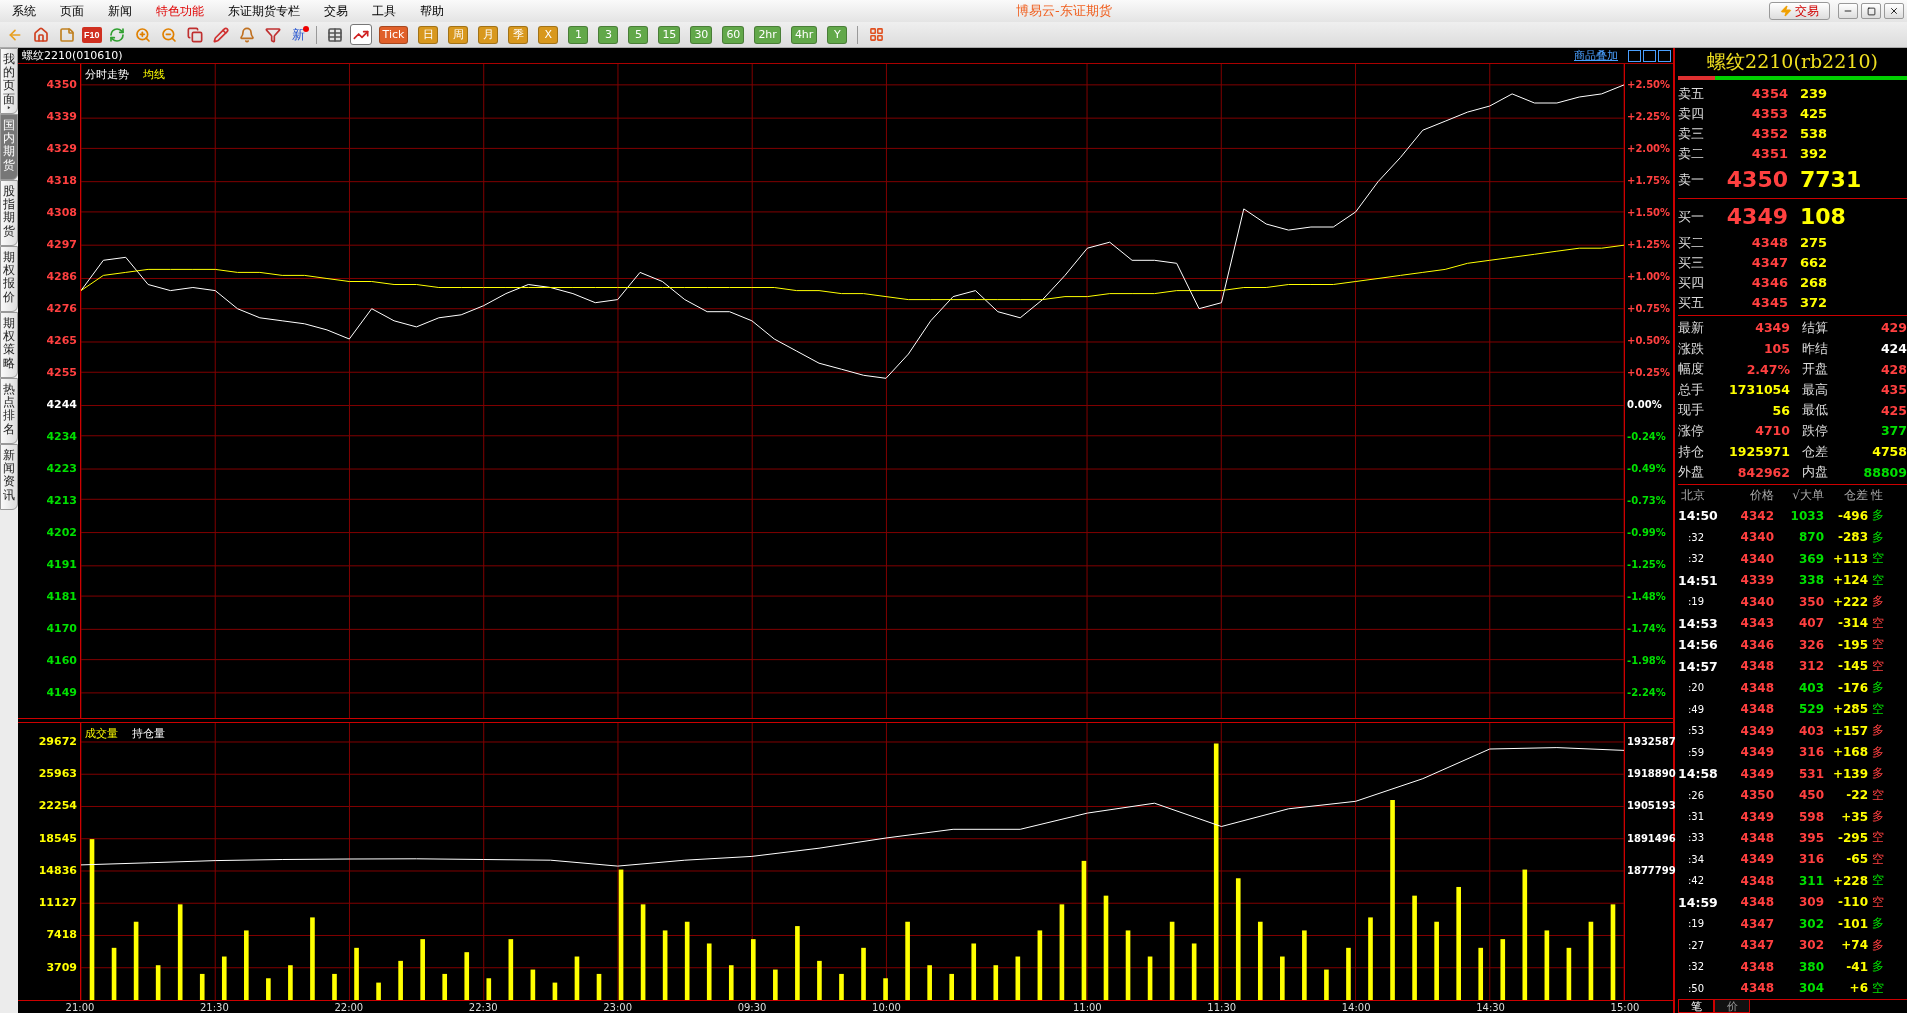  Describe the element at coordinates (62, 596) in the screenshot. I see `price-tick: 4181` at that location.